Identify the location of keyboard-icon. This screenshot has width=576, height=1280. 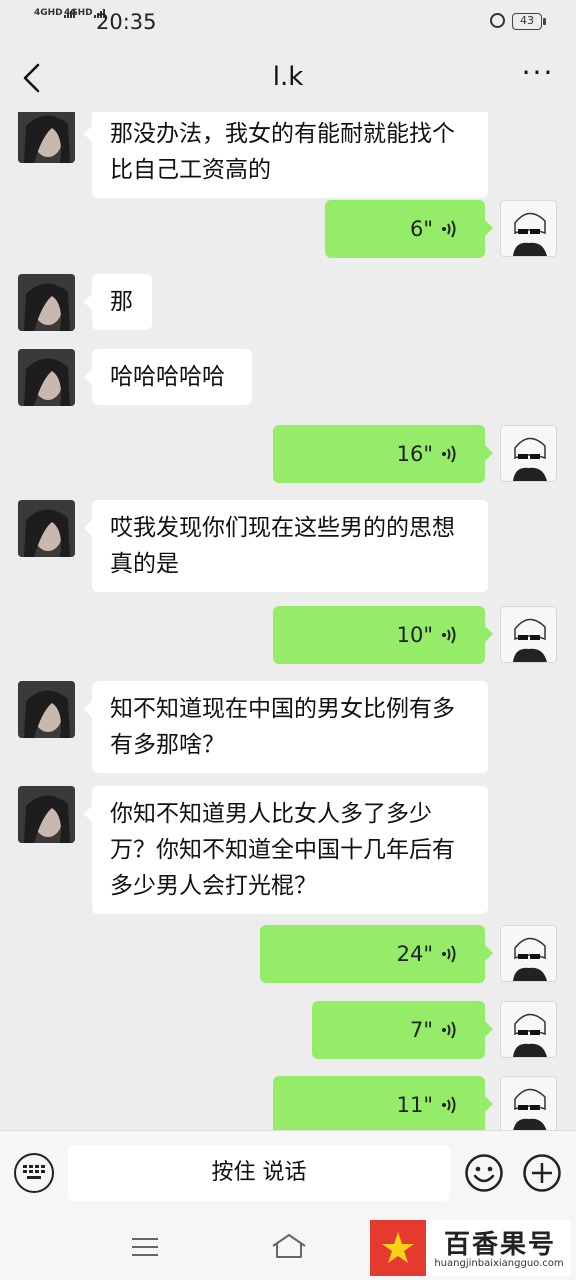
(34, 1172).